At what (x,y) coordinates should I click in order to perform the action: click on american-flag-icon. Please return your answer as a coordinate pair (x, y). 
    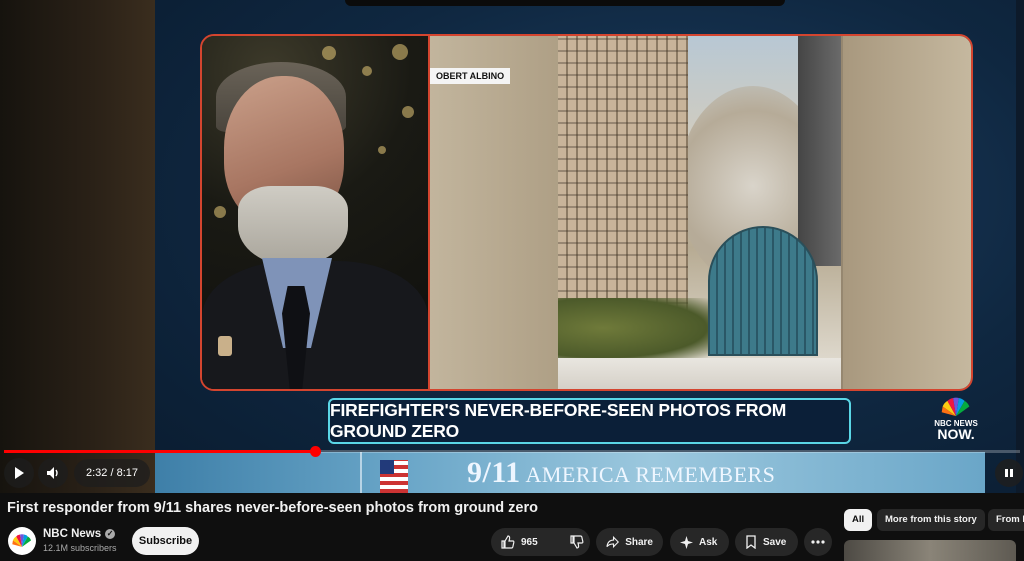
    Looking at the image, I should click on (394, 476).